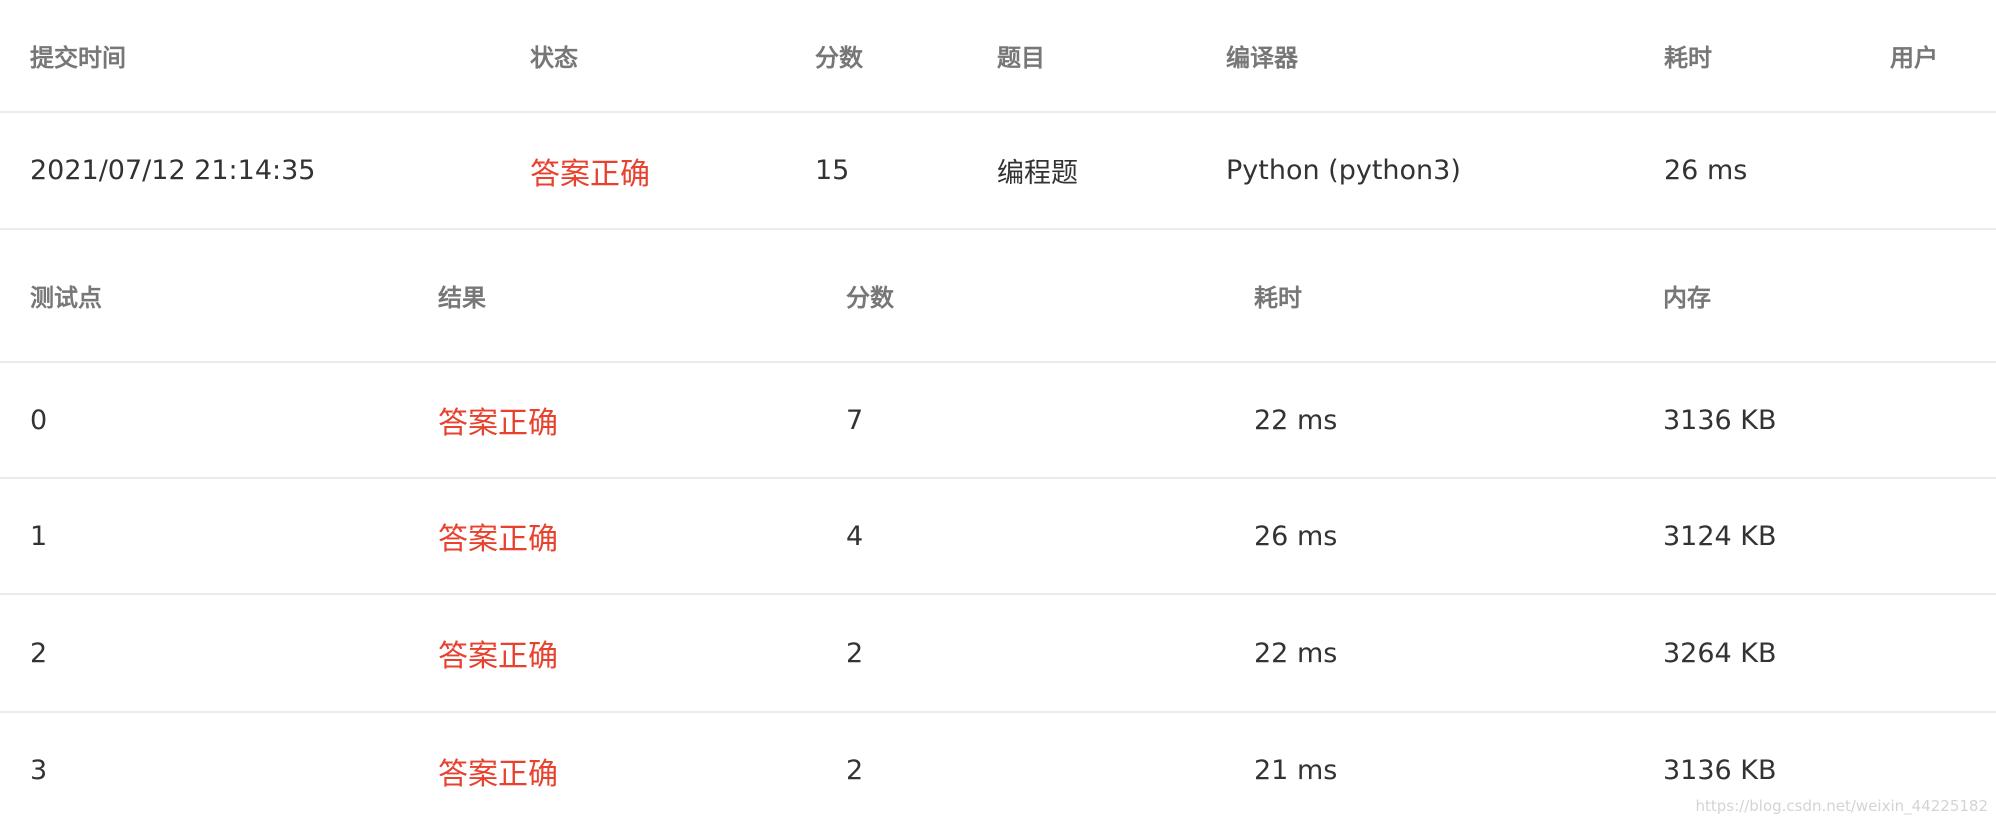  What do you see at coordinates (39, 770) in the screenshot?
I see `case-id: 3` at bounding box center [39, 770].